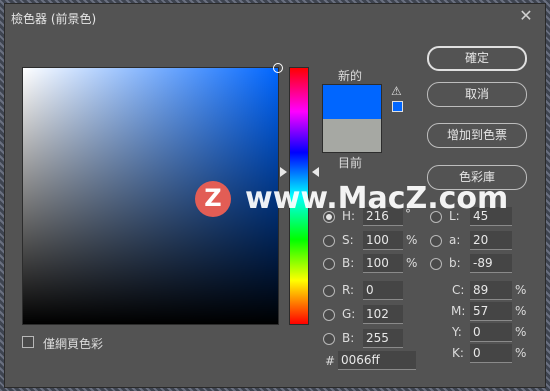 Image resolution: width=550 pixels, height=391 pixels. I want to click on input-blue: 255, so click(383, 338).